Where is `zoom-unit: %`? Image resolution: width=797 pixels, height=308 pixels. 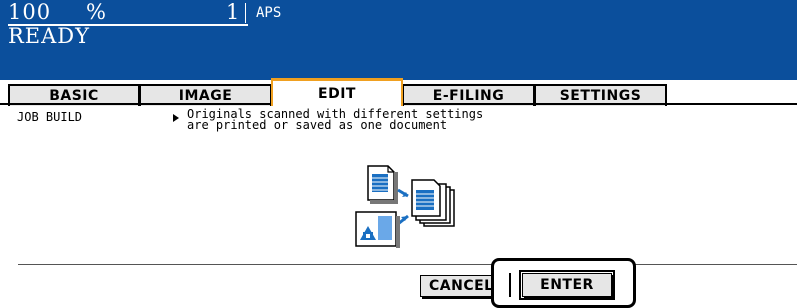
zoom-unit: % is located at coordinates (96, 12).